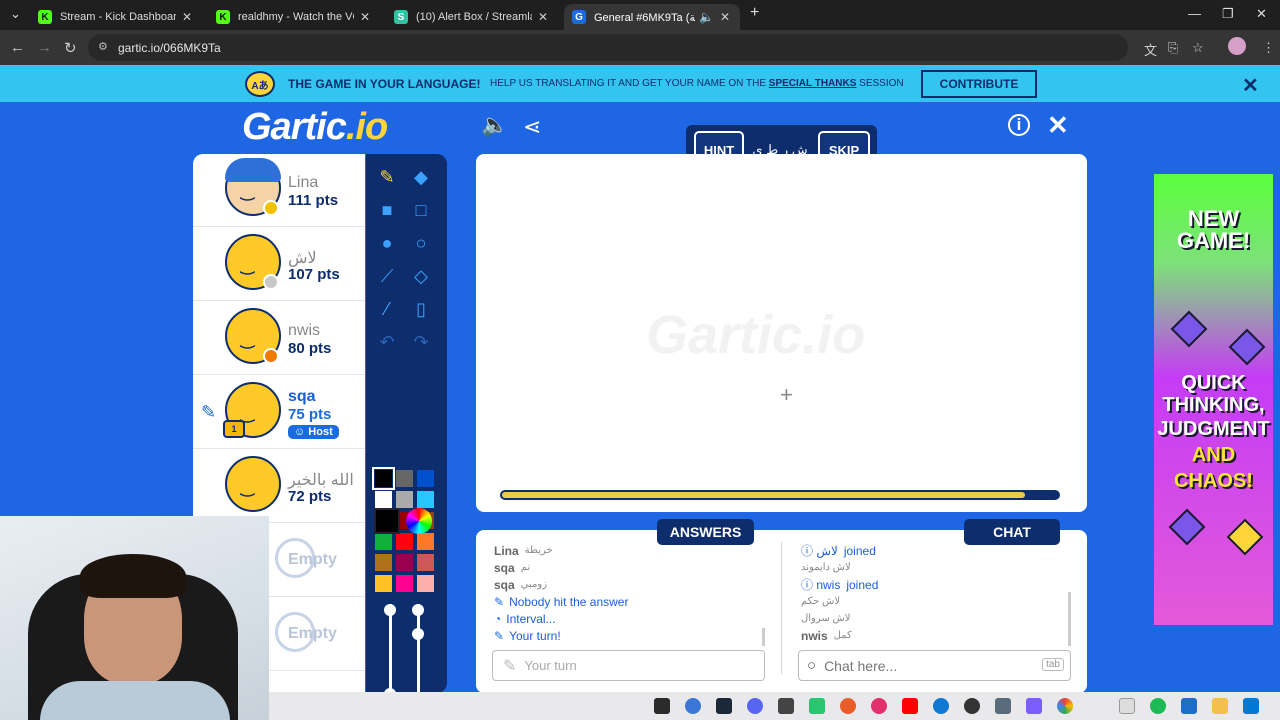 The height and width of the screenshot is (720, 1280). I want to click on line-tool-icon: ⟋, so click(387, 276).